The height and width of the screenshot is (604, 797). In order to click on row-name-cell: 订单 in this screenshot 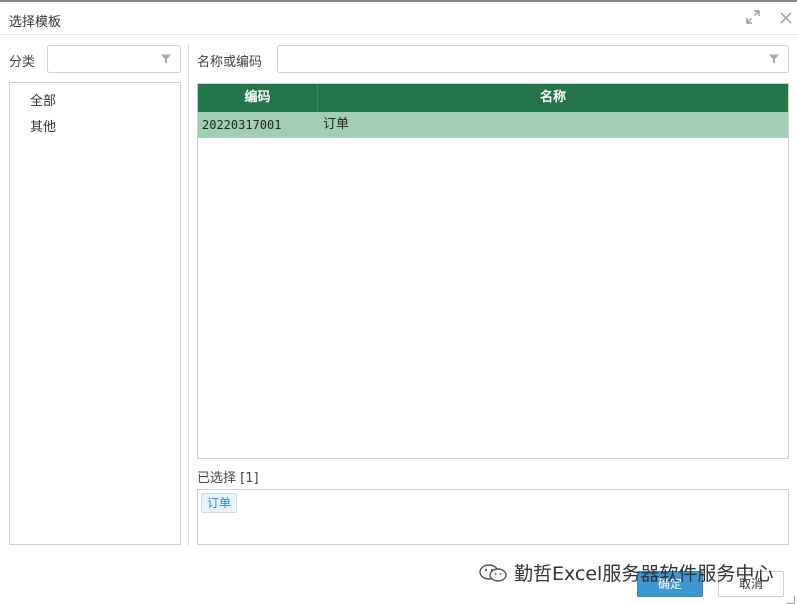, I will do `click(336, 124)`.